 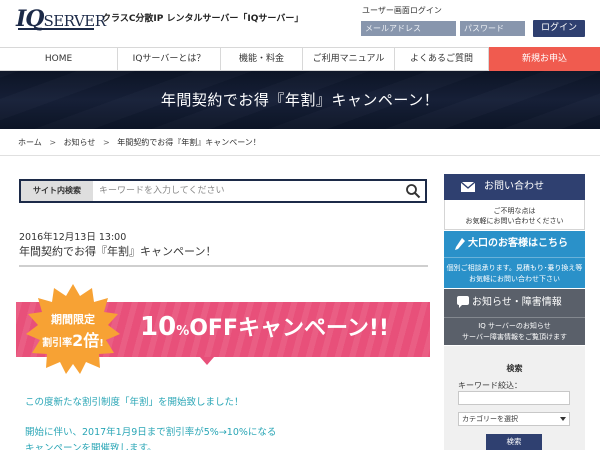 I want to click on sidebar-news-line: サーバー障害情報をご覧頂けます, so click(x=514, y=337).